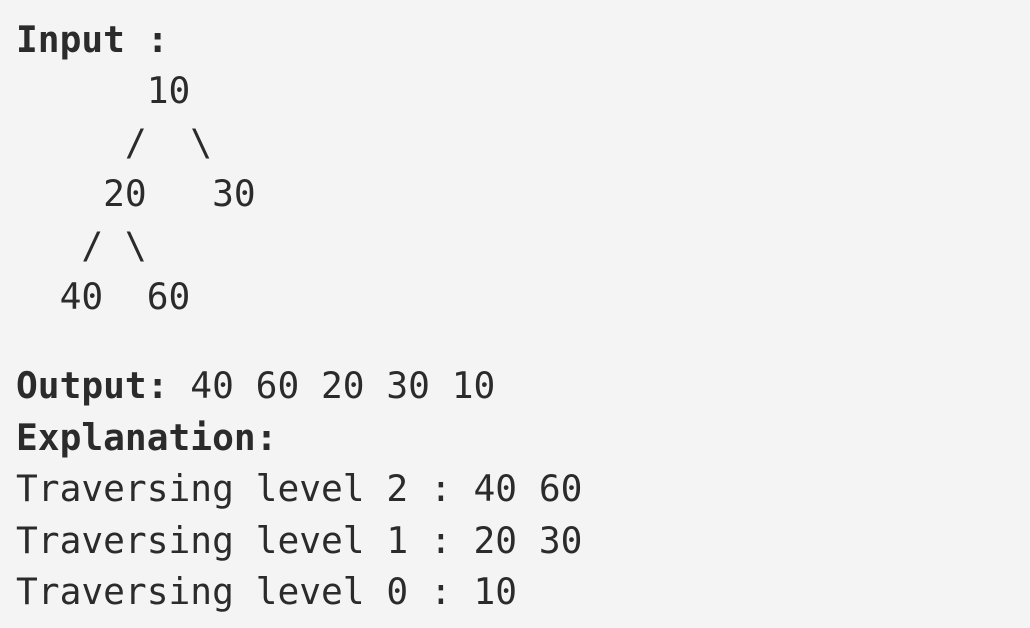  Describe the element at coordinates (103, 296) in the screenshot. I see `tree-line: 40 60` at that location.